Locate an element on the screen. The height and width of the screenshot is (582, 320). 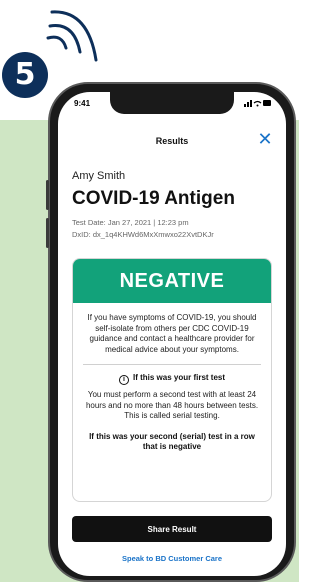
step-number-badge: 5 is located at coordinates (25, 75).